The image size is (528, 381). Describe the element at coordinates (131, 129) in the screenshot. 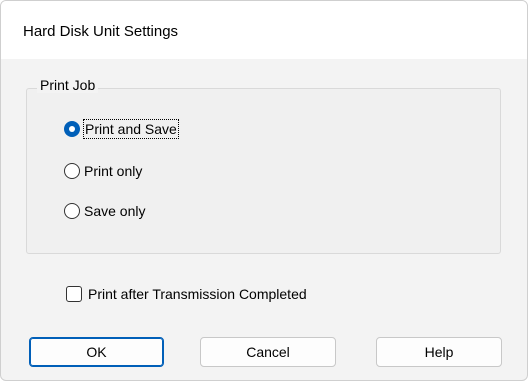

I see `radio-label-print-and-save: Print and Save` at that location.